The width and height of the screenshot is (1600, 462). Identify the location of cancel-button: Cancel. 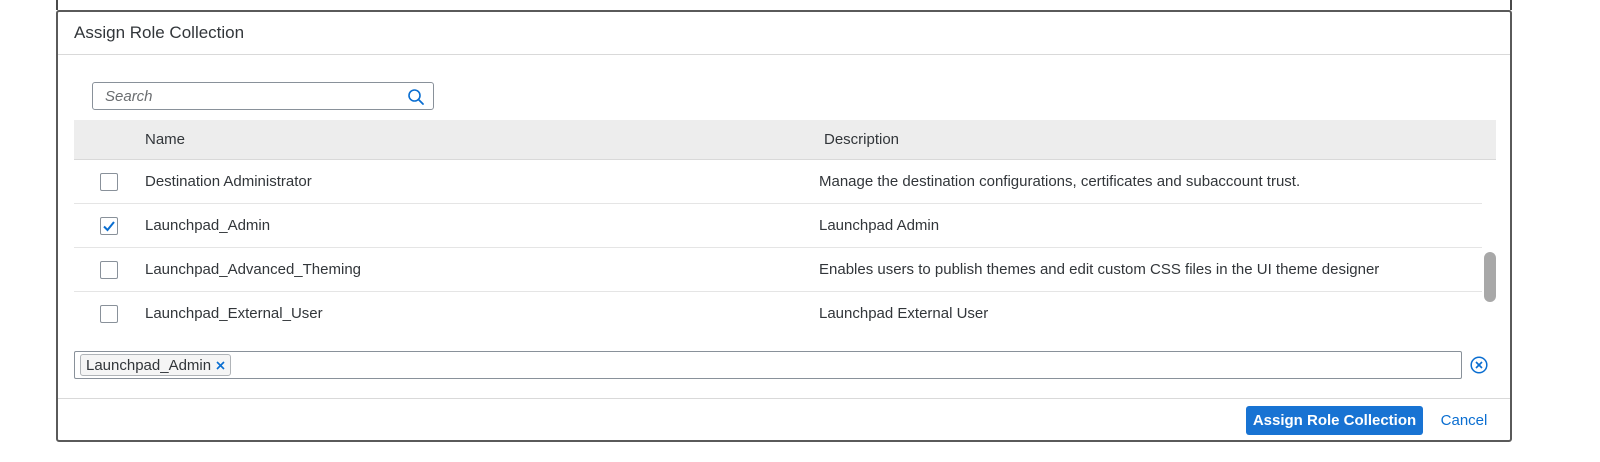
(1464, 420).